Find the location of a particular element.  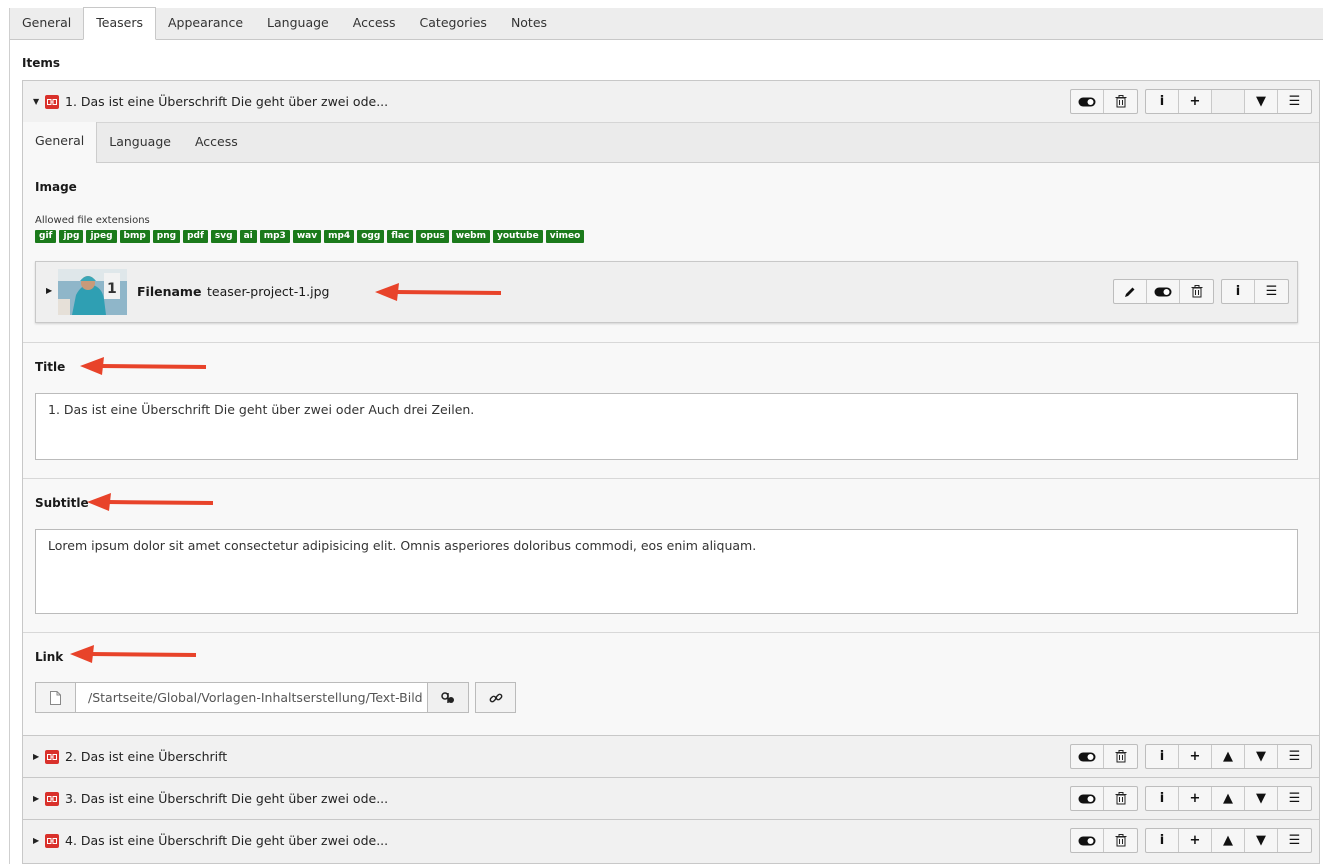

caret-down-icon: ▼ is located at coordinates (39, 101).